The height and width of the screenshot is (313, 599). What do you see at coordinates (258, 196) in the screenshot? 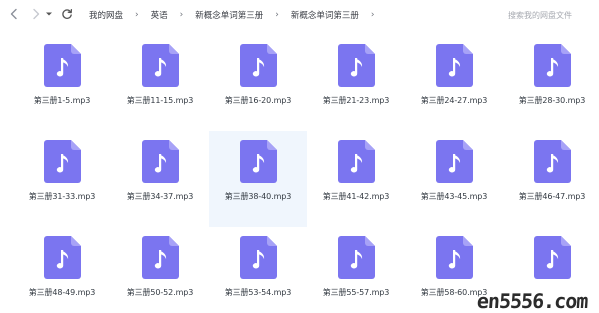
I see `file-name: 第三册38-40.mp3` at bounding box center [258, 196].